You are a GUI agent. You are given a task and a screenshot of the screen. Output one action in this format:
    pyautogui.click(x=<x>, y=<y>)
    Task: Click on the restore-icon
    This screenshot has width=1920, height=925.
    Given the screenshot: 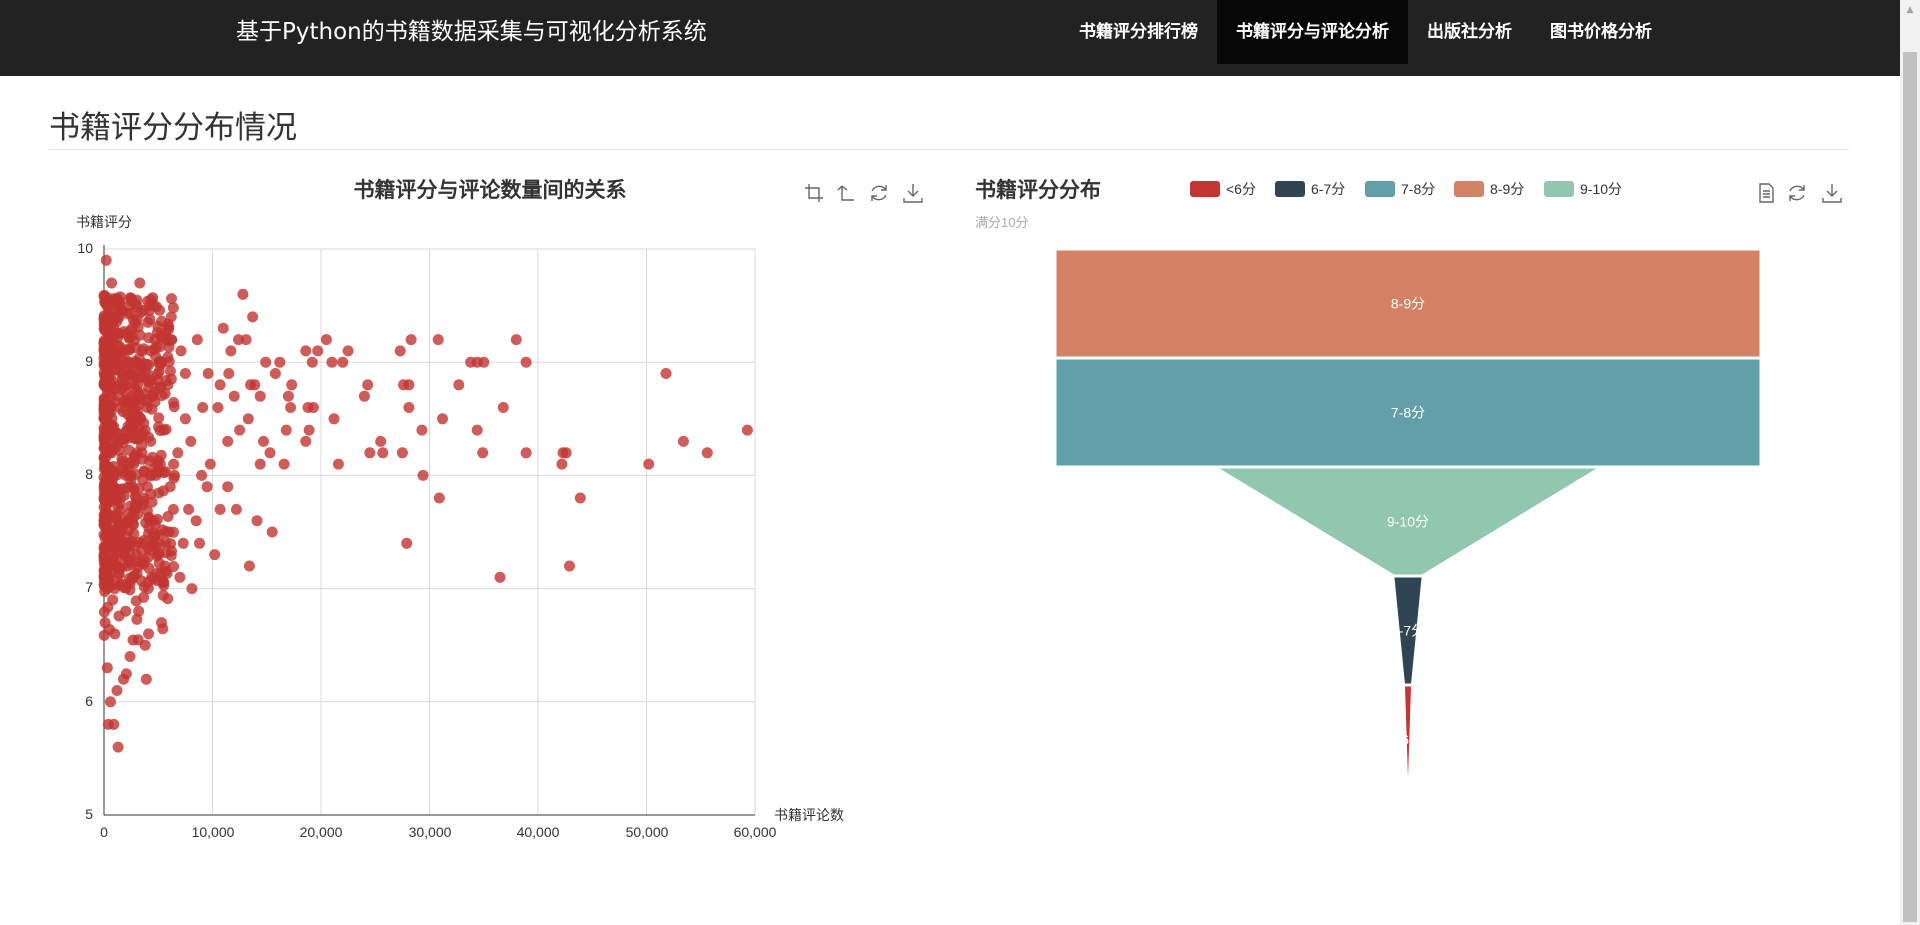 What is the action you would take?
    pyautogui.click(x=879, y=193)
    